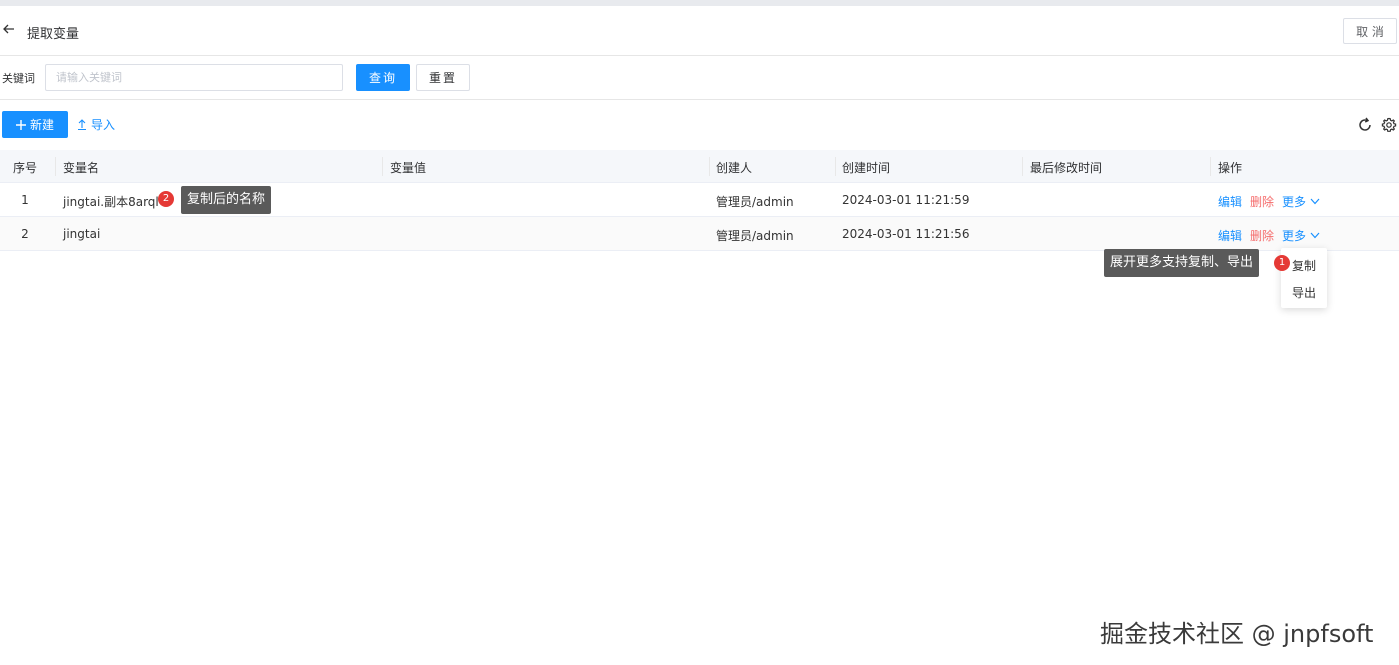 The height and width of the screenshot is (665, 1399). Describe the element at coordinates (226, 200) in the screenshot. I see `annotation-tooltip: 复制后的名称` at that location.